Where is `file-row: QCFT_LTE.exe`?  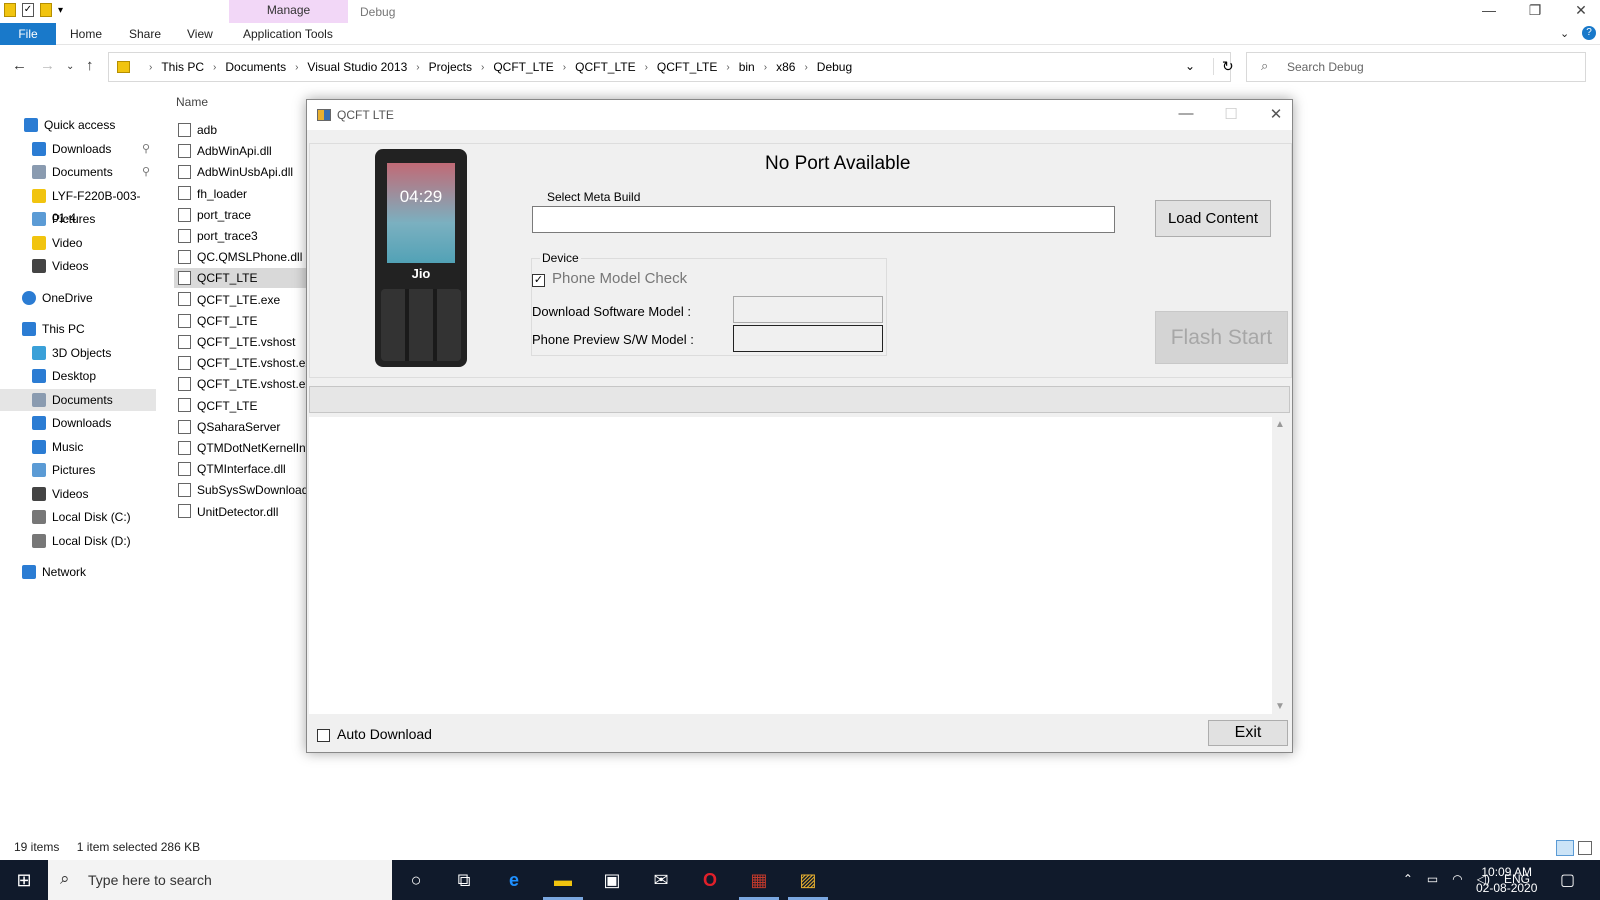
file-row: QCFT_LTE.exe is located at coordinates (241, 300).